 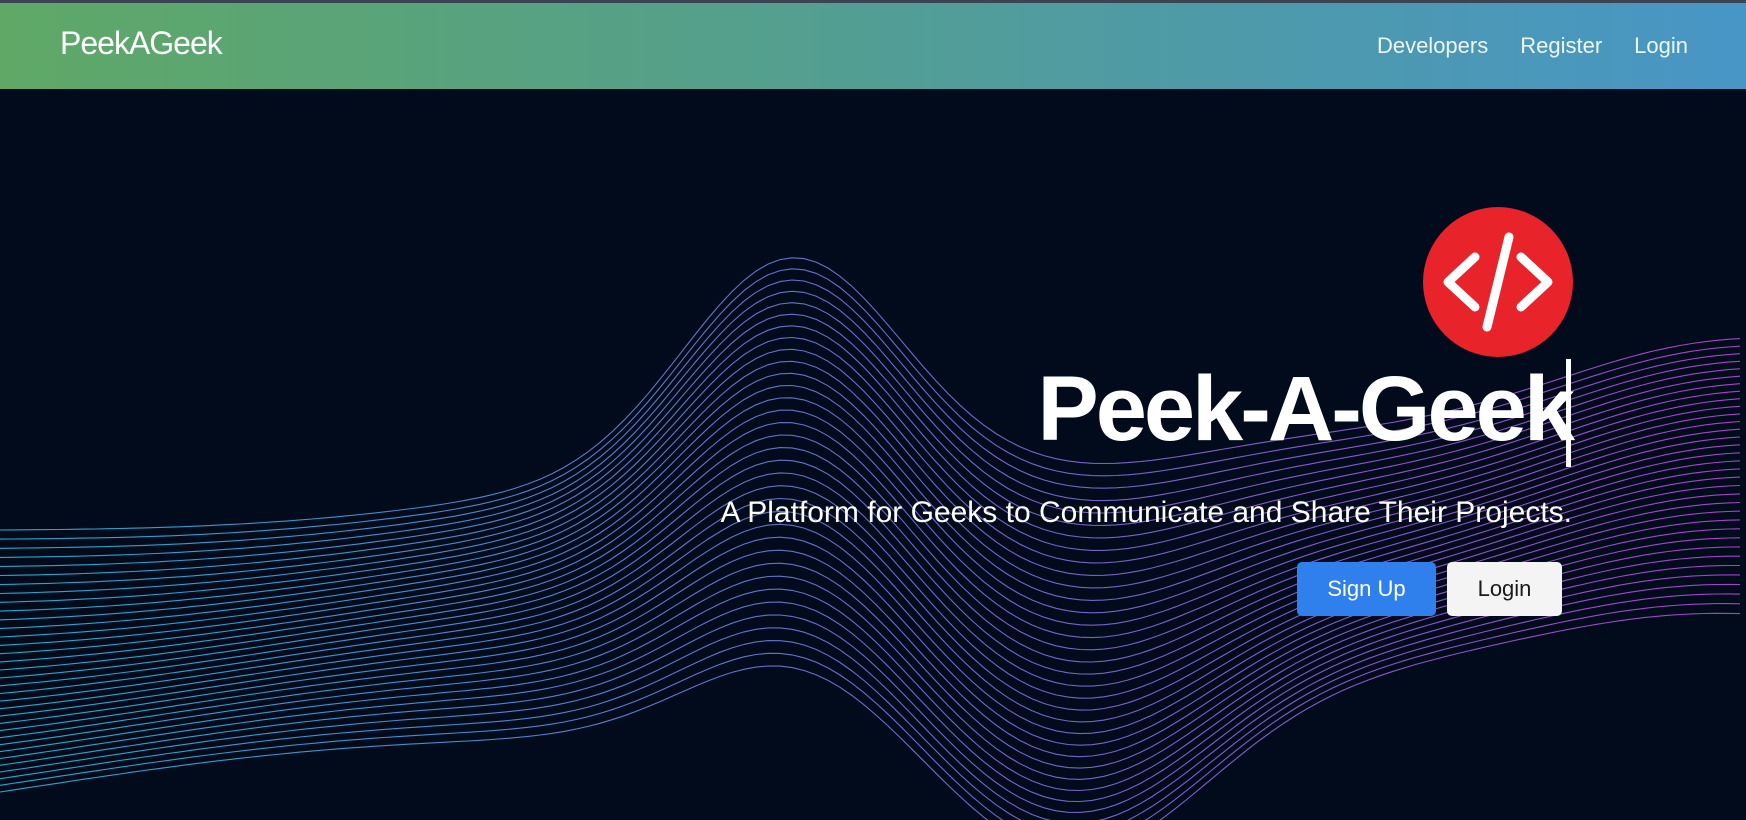 What do you see at coordinates (873, 46) in the screenshot?
I see `navbar: PeekAGeek Developers Register Login` at bounding box center [873, 46].